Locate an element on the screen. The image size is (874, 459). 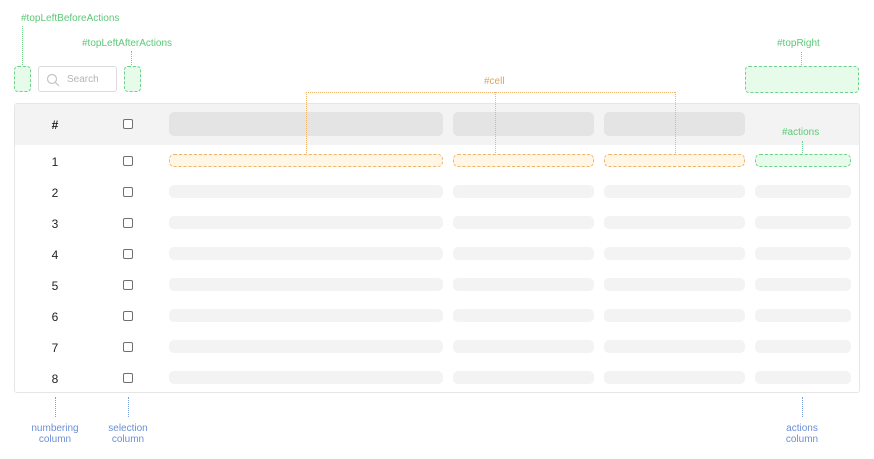
top-left-before-connector is located at coordinates (22, 45).